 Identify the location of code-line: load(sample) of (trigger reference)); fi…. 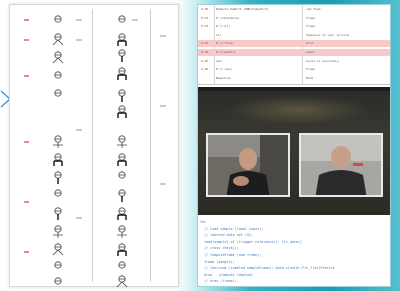
(251, 241).